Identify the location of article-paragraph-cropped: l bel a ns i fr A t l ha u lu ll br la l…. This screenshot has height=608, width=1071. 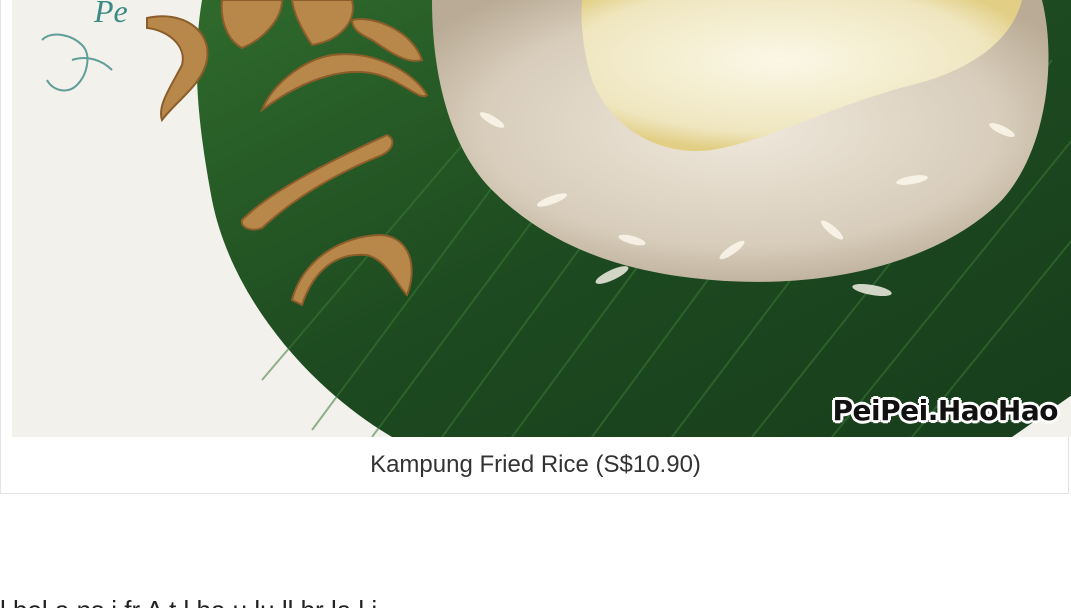
(535, 593).